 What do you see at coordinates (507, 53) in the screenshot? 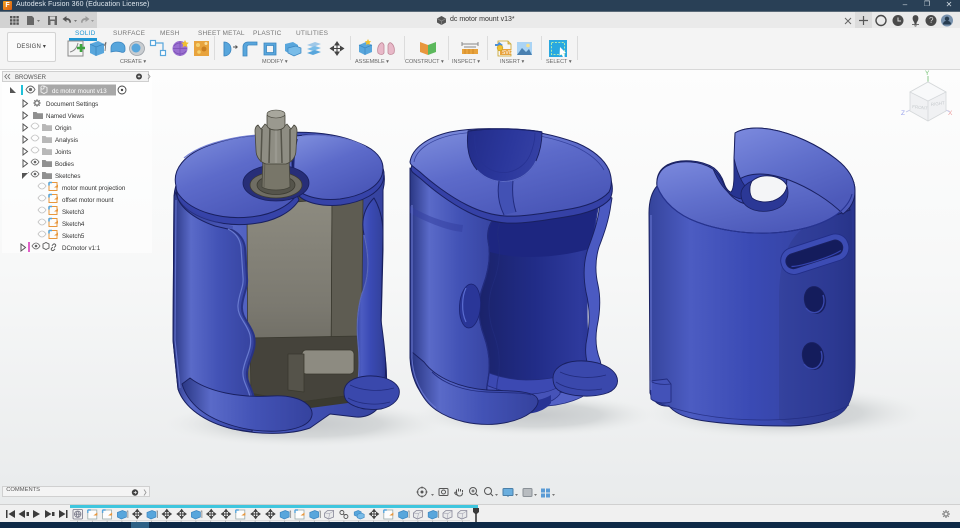
I see `svg-text: SVG` at bounding box center [507, 53].